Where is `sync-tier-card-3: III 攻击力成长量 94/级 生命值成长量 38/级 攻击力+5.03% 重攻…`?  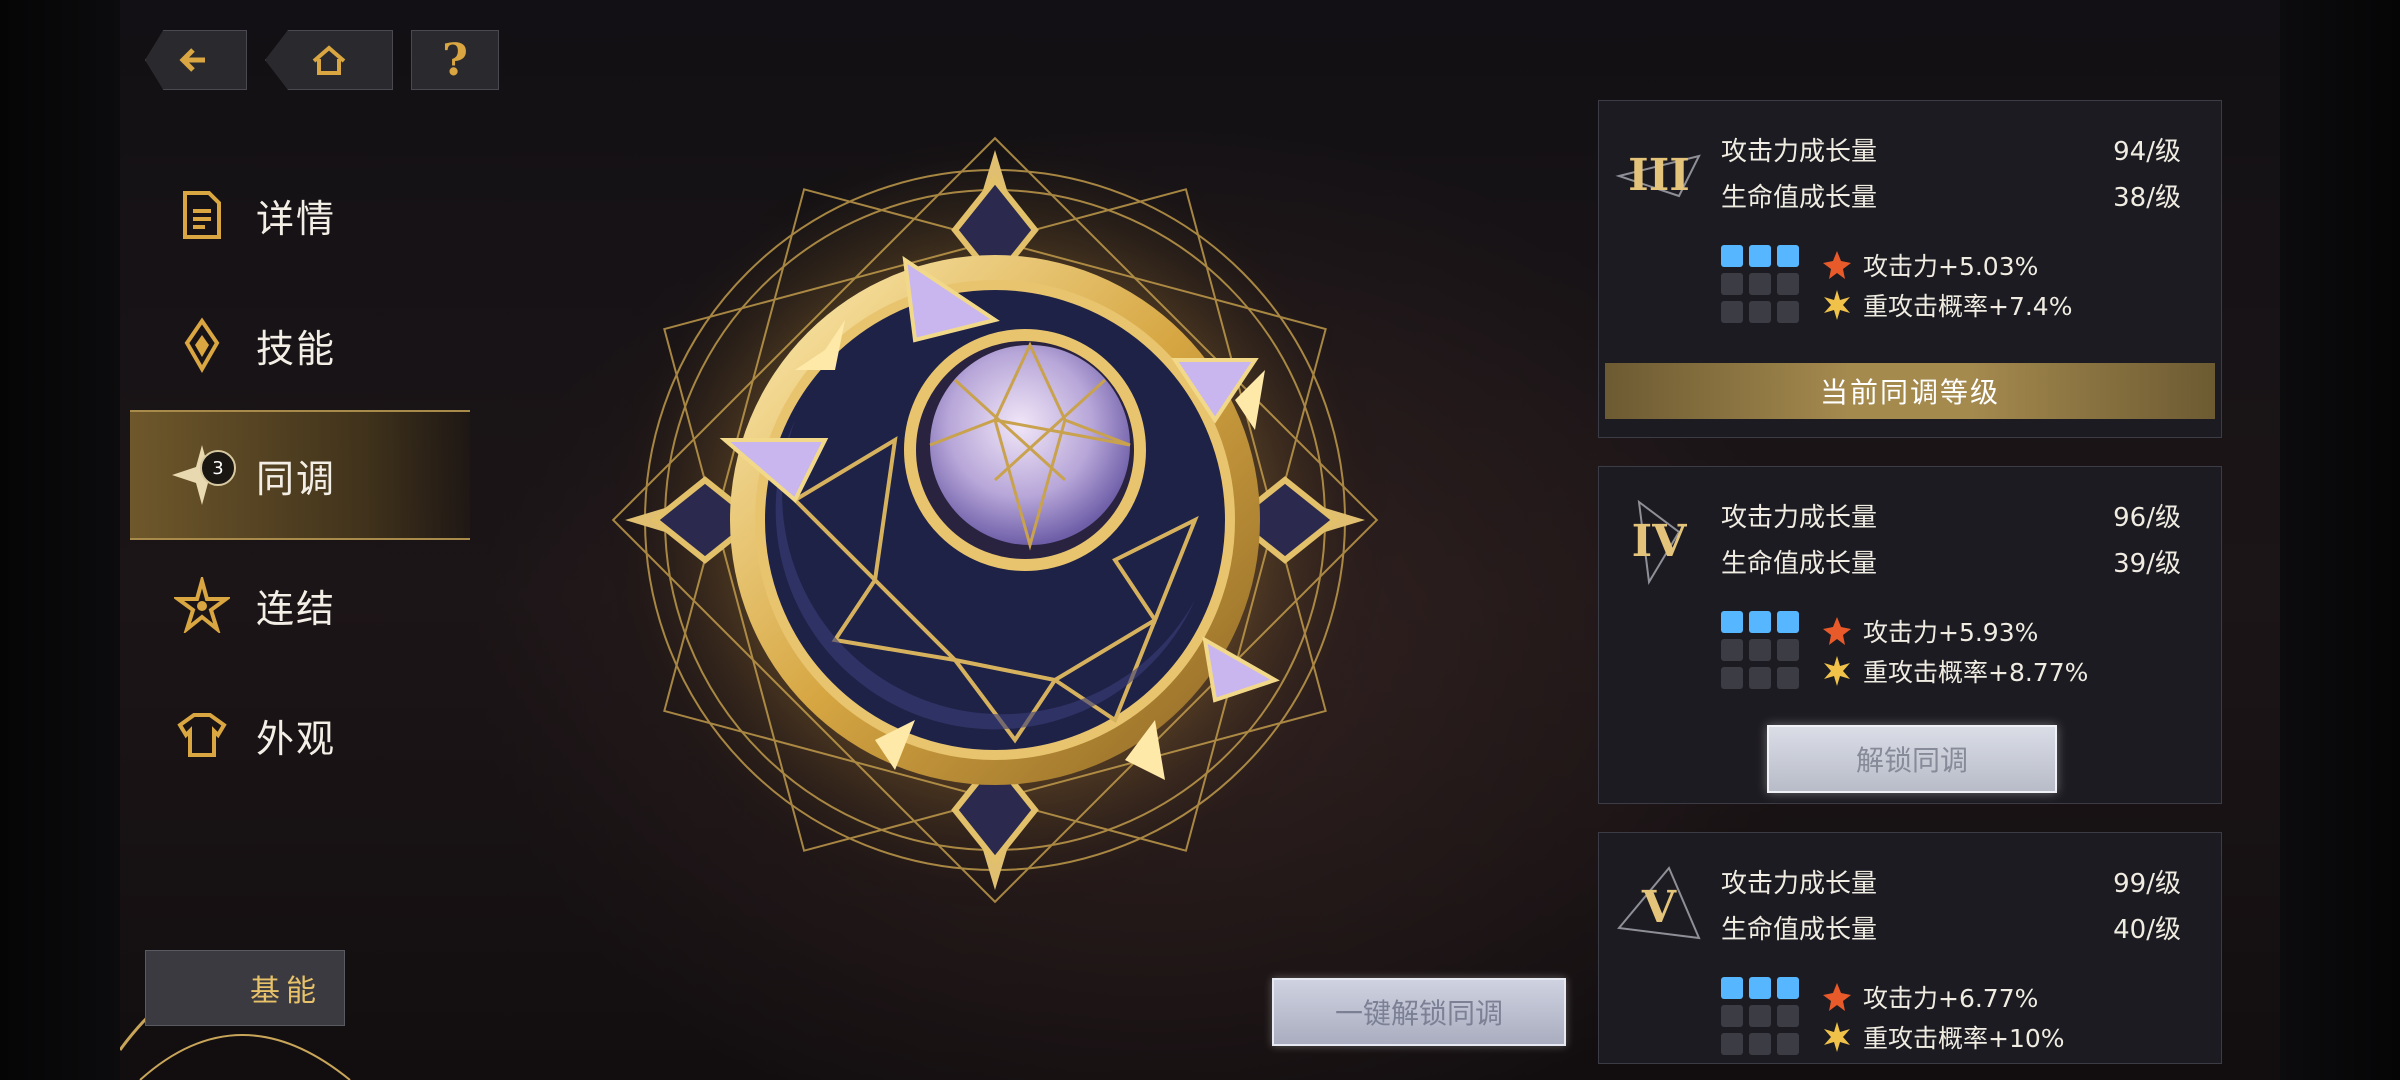 sync-tier-card-3: III 攻击力成长量 94/级 生命值成长量 38/级 攻击力+5.03% 重攻… is located at coordinates (1910, 269).